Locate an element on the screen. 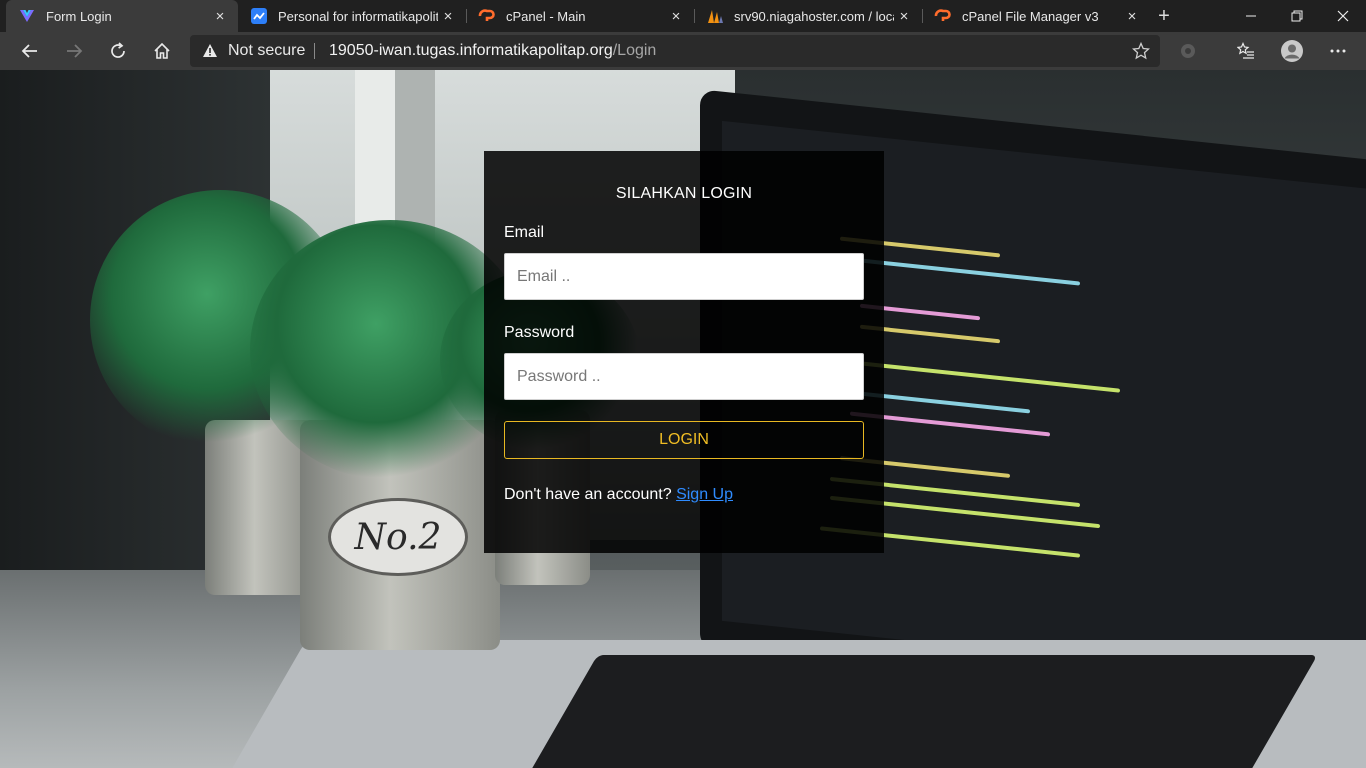 The height and width of the screenshot is (768, 1366). restore-icon is located at coordinates (1297, 16).